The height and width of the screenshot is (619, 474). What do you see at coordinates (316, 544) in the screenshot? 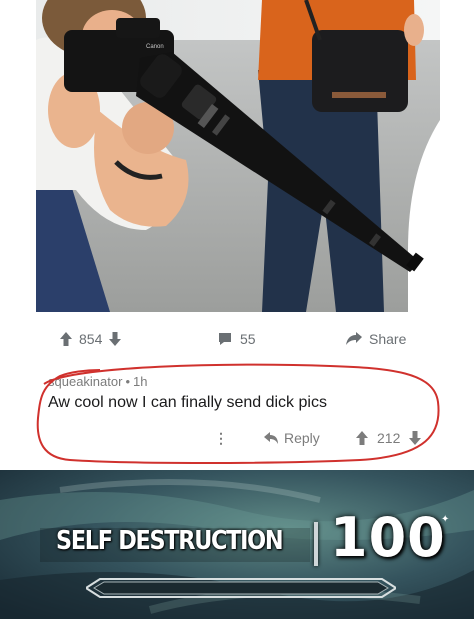
I see `skill-separator` at bounding box center [316, 544].